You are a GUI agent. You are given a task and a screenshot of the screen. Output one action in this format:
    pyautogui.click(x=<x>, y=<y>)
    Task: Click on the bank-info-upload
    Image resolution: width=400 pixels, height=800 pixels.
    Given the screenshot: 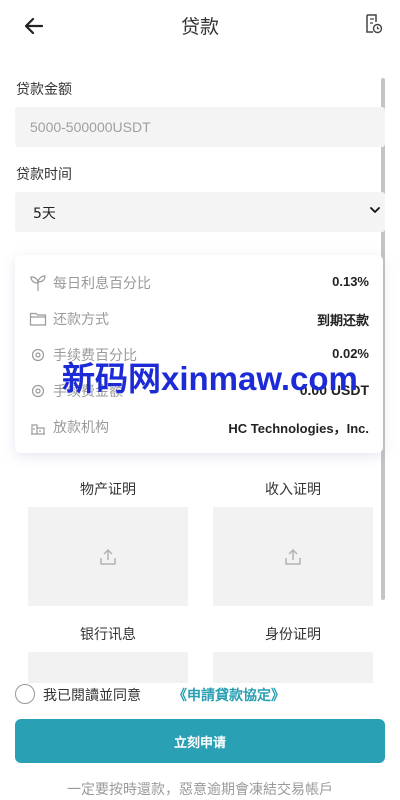 What is the action you would take?
    pyautogui.click(x=108, y=667)
    